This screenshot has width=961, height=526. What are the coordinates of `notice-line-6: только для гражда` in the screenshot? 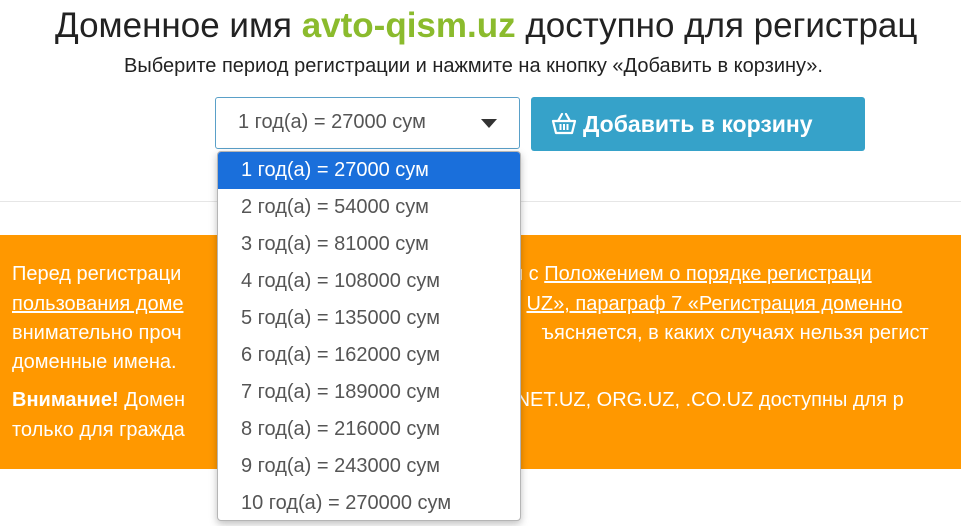 It's located at (98, 430).